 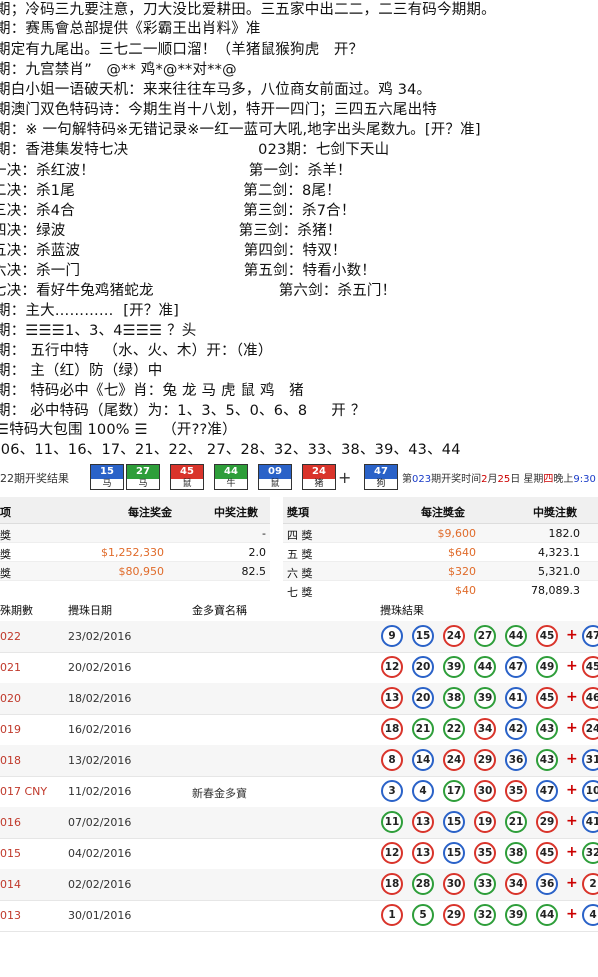 I want to click on prize-amount: $1,252,330, so click(x=132, y=552).